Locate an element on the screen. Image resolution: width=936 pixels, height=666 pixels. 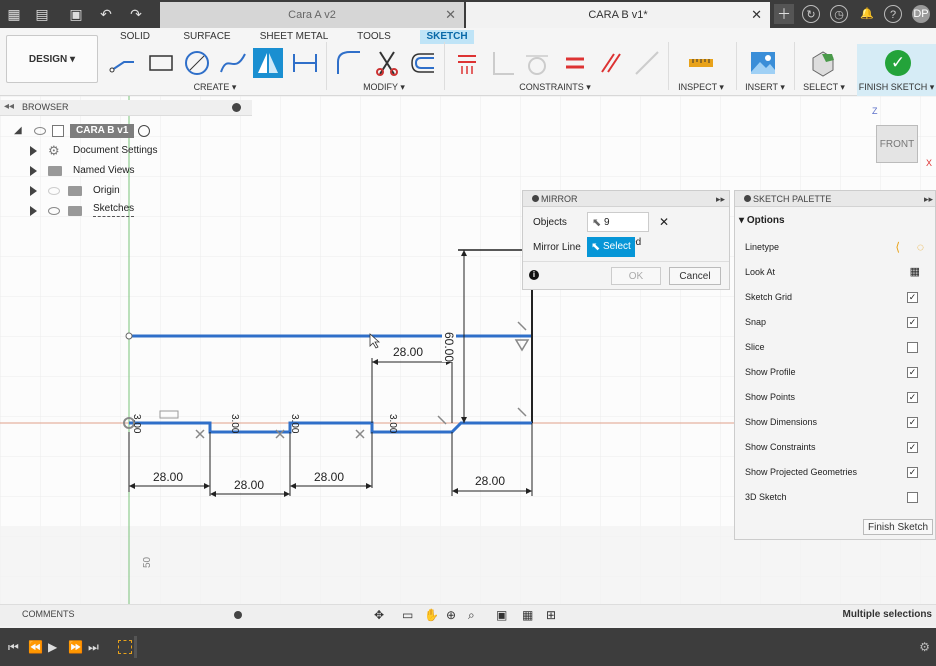
expand-dialog-icon: ▸▸ is located at coordinates (720, 199).